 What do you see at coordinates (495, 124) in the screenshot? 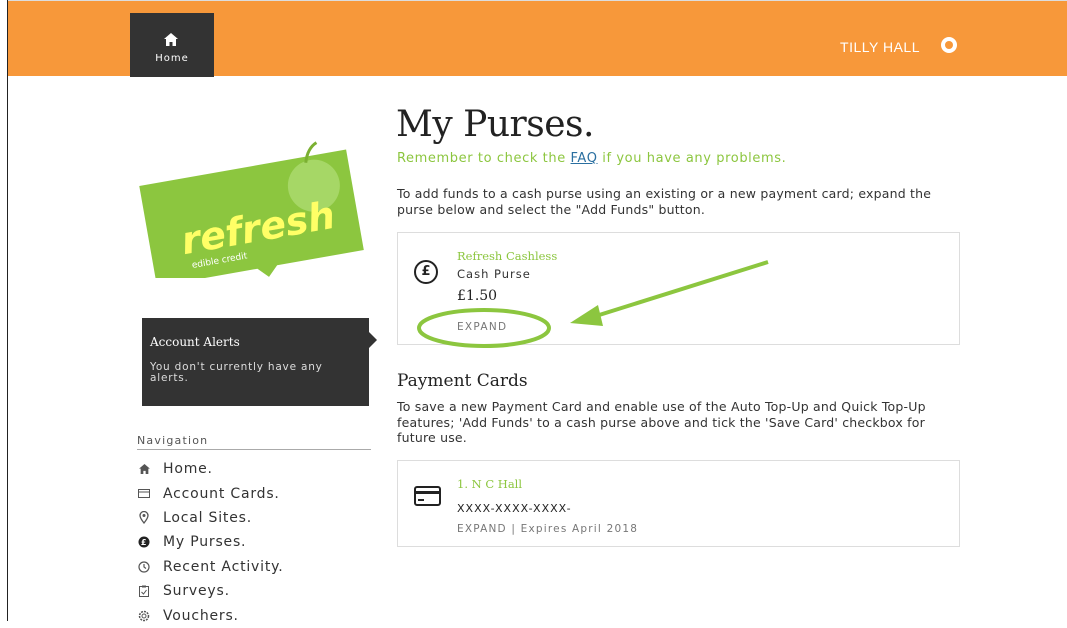
I see `page-title: My Purses.` at bounding box center [495, 124].